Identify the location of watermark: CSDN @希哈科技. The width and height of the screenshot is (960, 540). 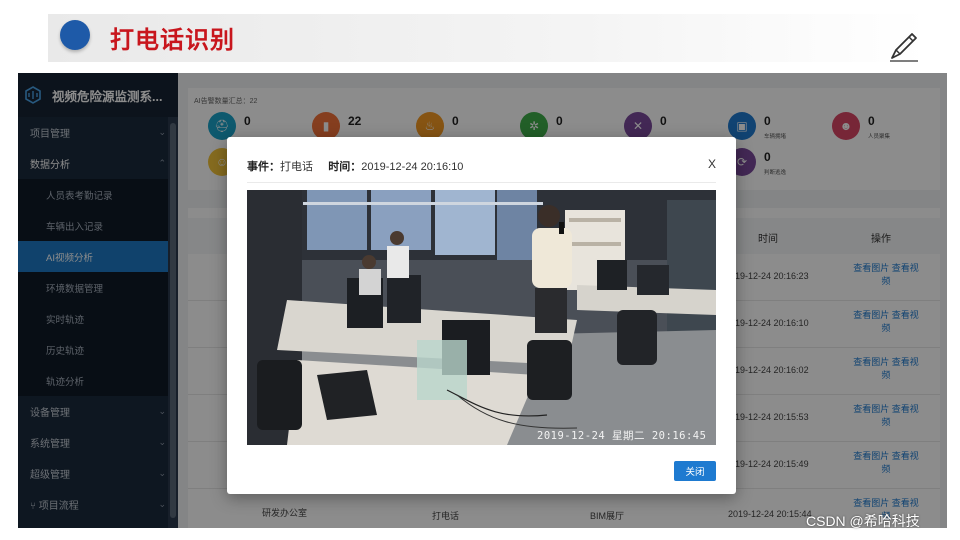
(863, 521).